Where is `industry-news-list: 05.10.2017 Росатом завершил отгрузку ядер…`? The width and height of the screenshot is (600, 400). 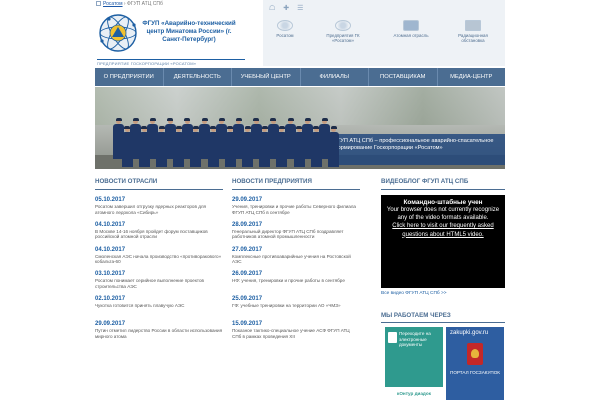
industry-news-list: 05.10.2017 Росатом завершил отгрузку ядер… is located at coordinates (159, 270).